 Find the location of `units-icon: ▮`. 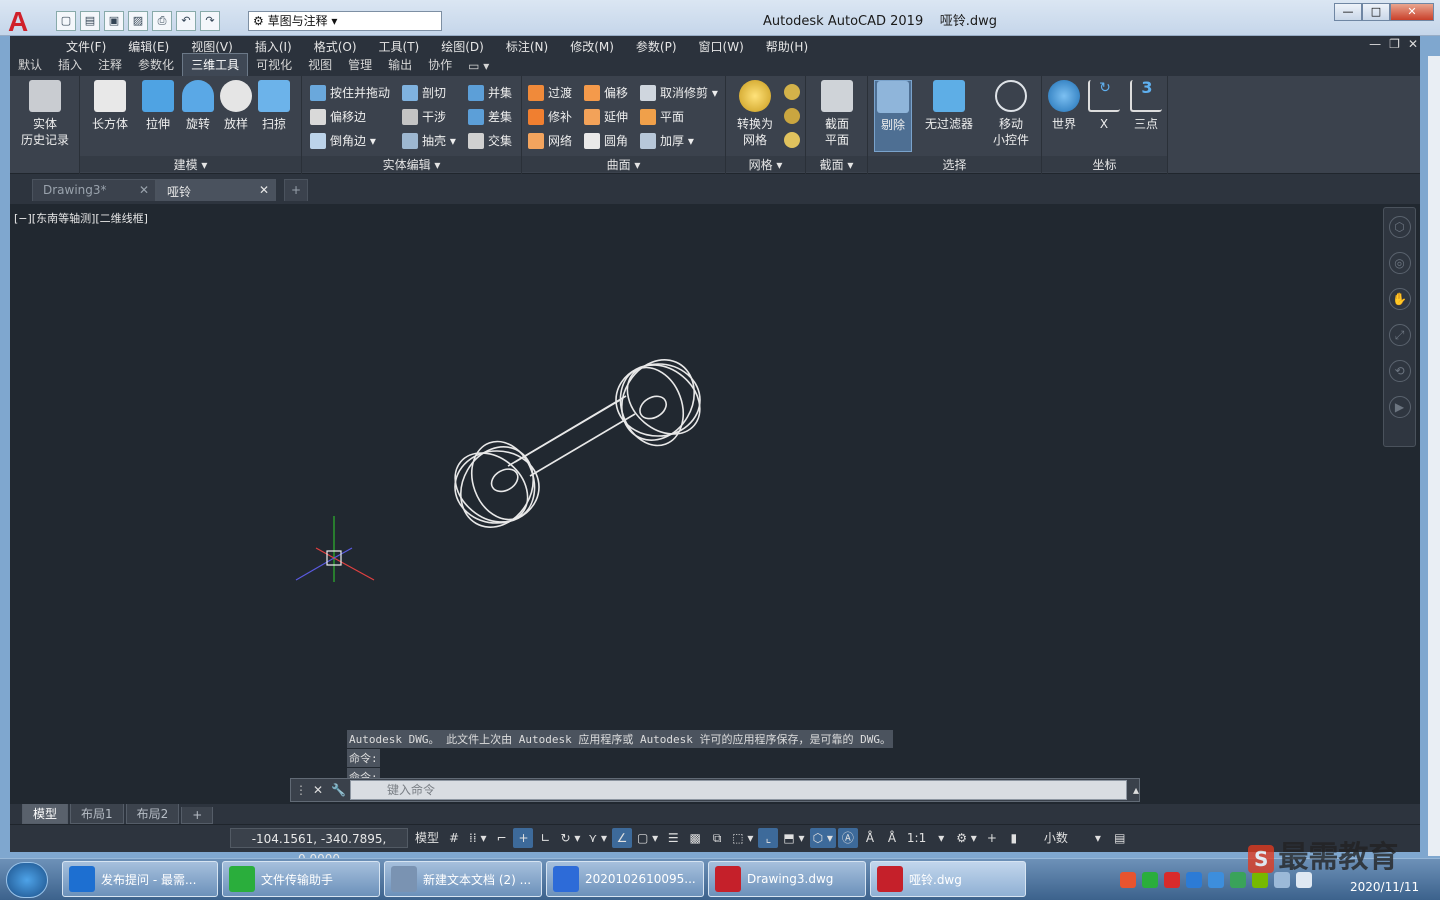

units-icon: ▮ is located at coordinates (1014, 838).